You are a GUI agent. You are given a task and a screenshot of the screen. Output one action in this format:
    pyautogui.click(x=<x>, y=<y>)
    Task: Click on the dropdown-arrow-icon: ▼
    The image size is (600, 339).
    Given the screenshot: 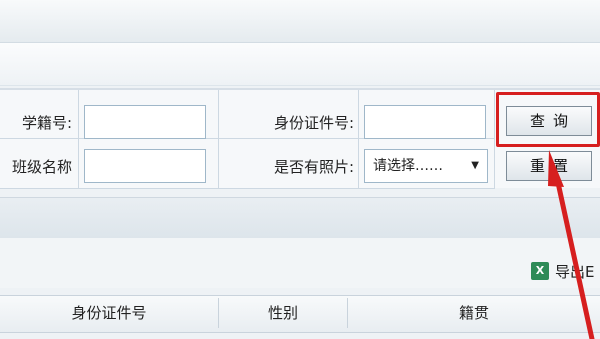 What is the action you would take?
    pyautogui.click(x=475, y=165)
    